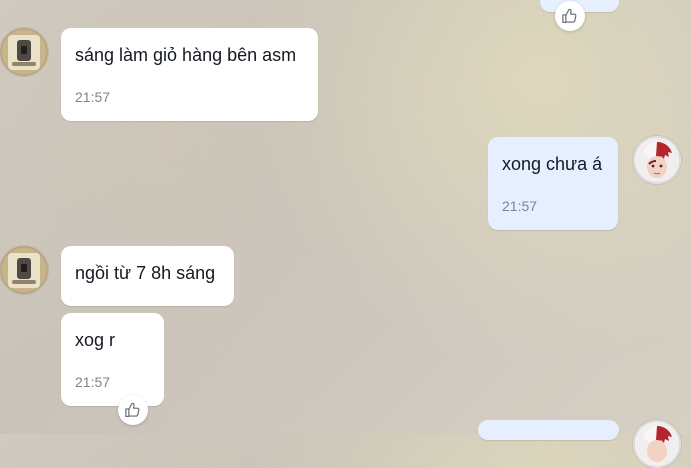 Image resolution: width=691 pixels, height=468 pixels. What do you see at coordinates (112, 359) in the screenshot?
I see `message-bubble-incoming: xog r 21:57` at bounding box center [112, 359].